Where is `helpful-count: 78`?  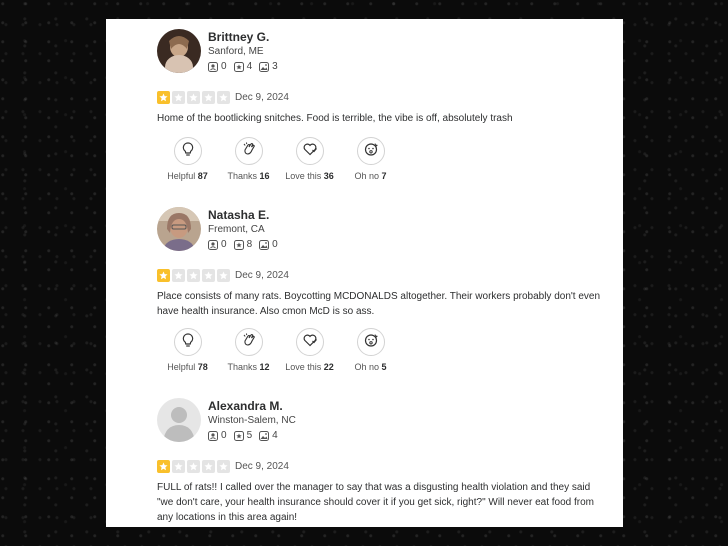 helpful-count: 78 is located at coordinates (202, 367).